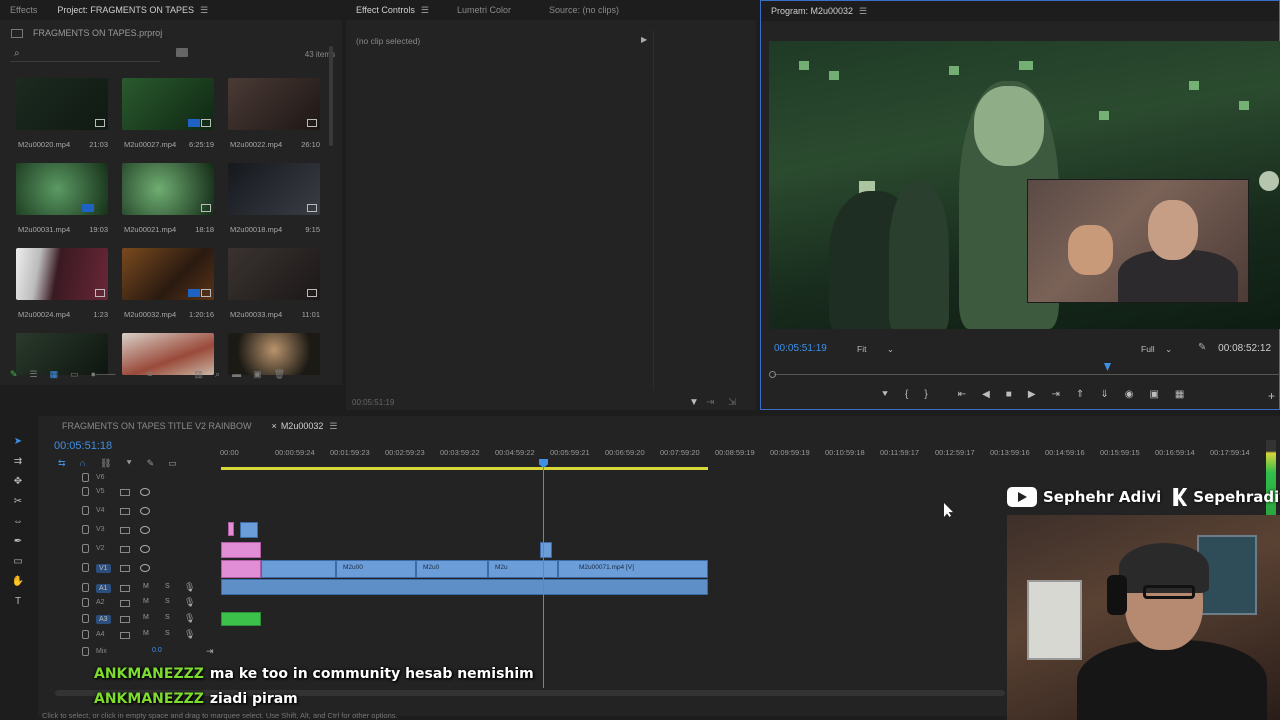 The width and height of the screenshot is (1280, 720). What do you see at coordinates (18, 542) in the screenshot?
I see `pen-tool-icon: ✒` at bounding box center [18, 542].